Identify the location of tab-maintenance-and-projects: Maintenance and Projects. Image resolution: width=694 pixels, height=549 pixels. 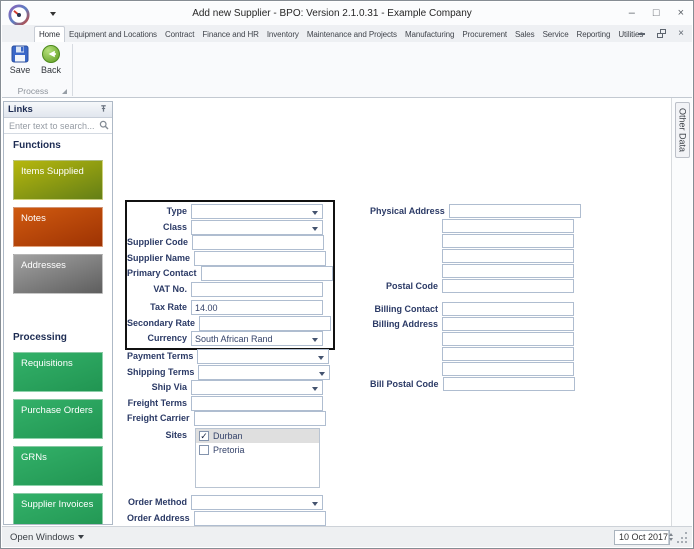
(352, 35).